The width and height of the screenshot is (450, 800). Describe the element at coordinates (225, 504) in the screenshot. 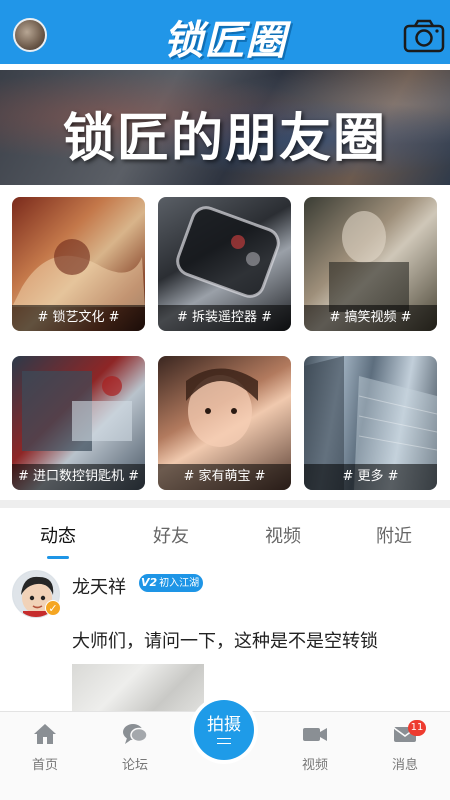

I see `section-divider` at that location.